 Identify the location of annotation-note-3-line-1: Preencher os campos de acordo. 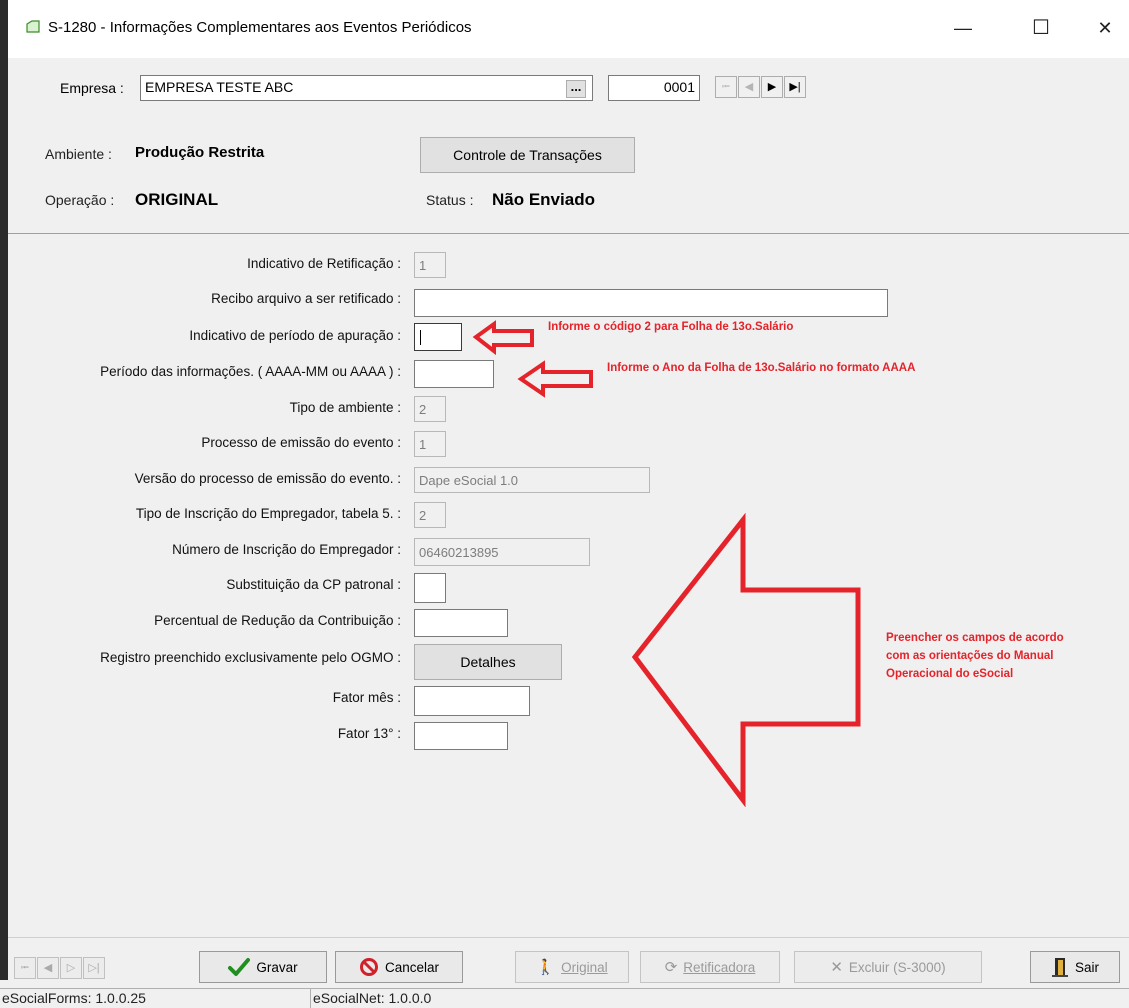
(975, 638).